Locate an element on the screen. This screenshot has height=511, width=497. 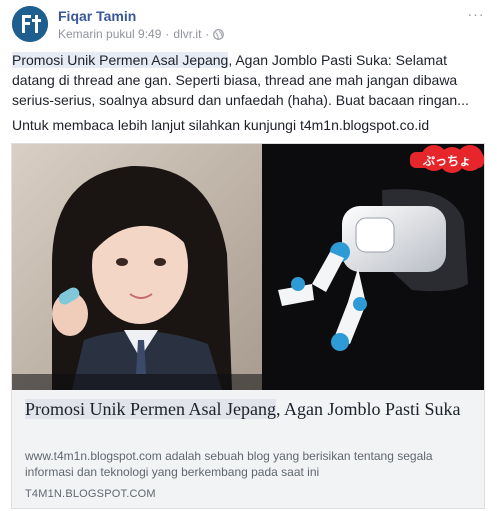
author-name: Fiqar Tamin is located at coordinates (97, 16).